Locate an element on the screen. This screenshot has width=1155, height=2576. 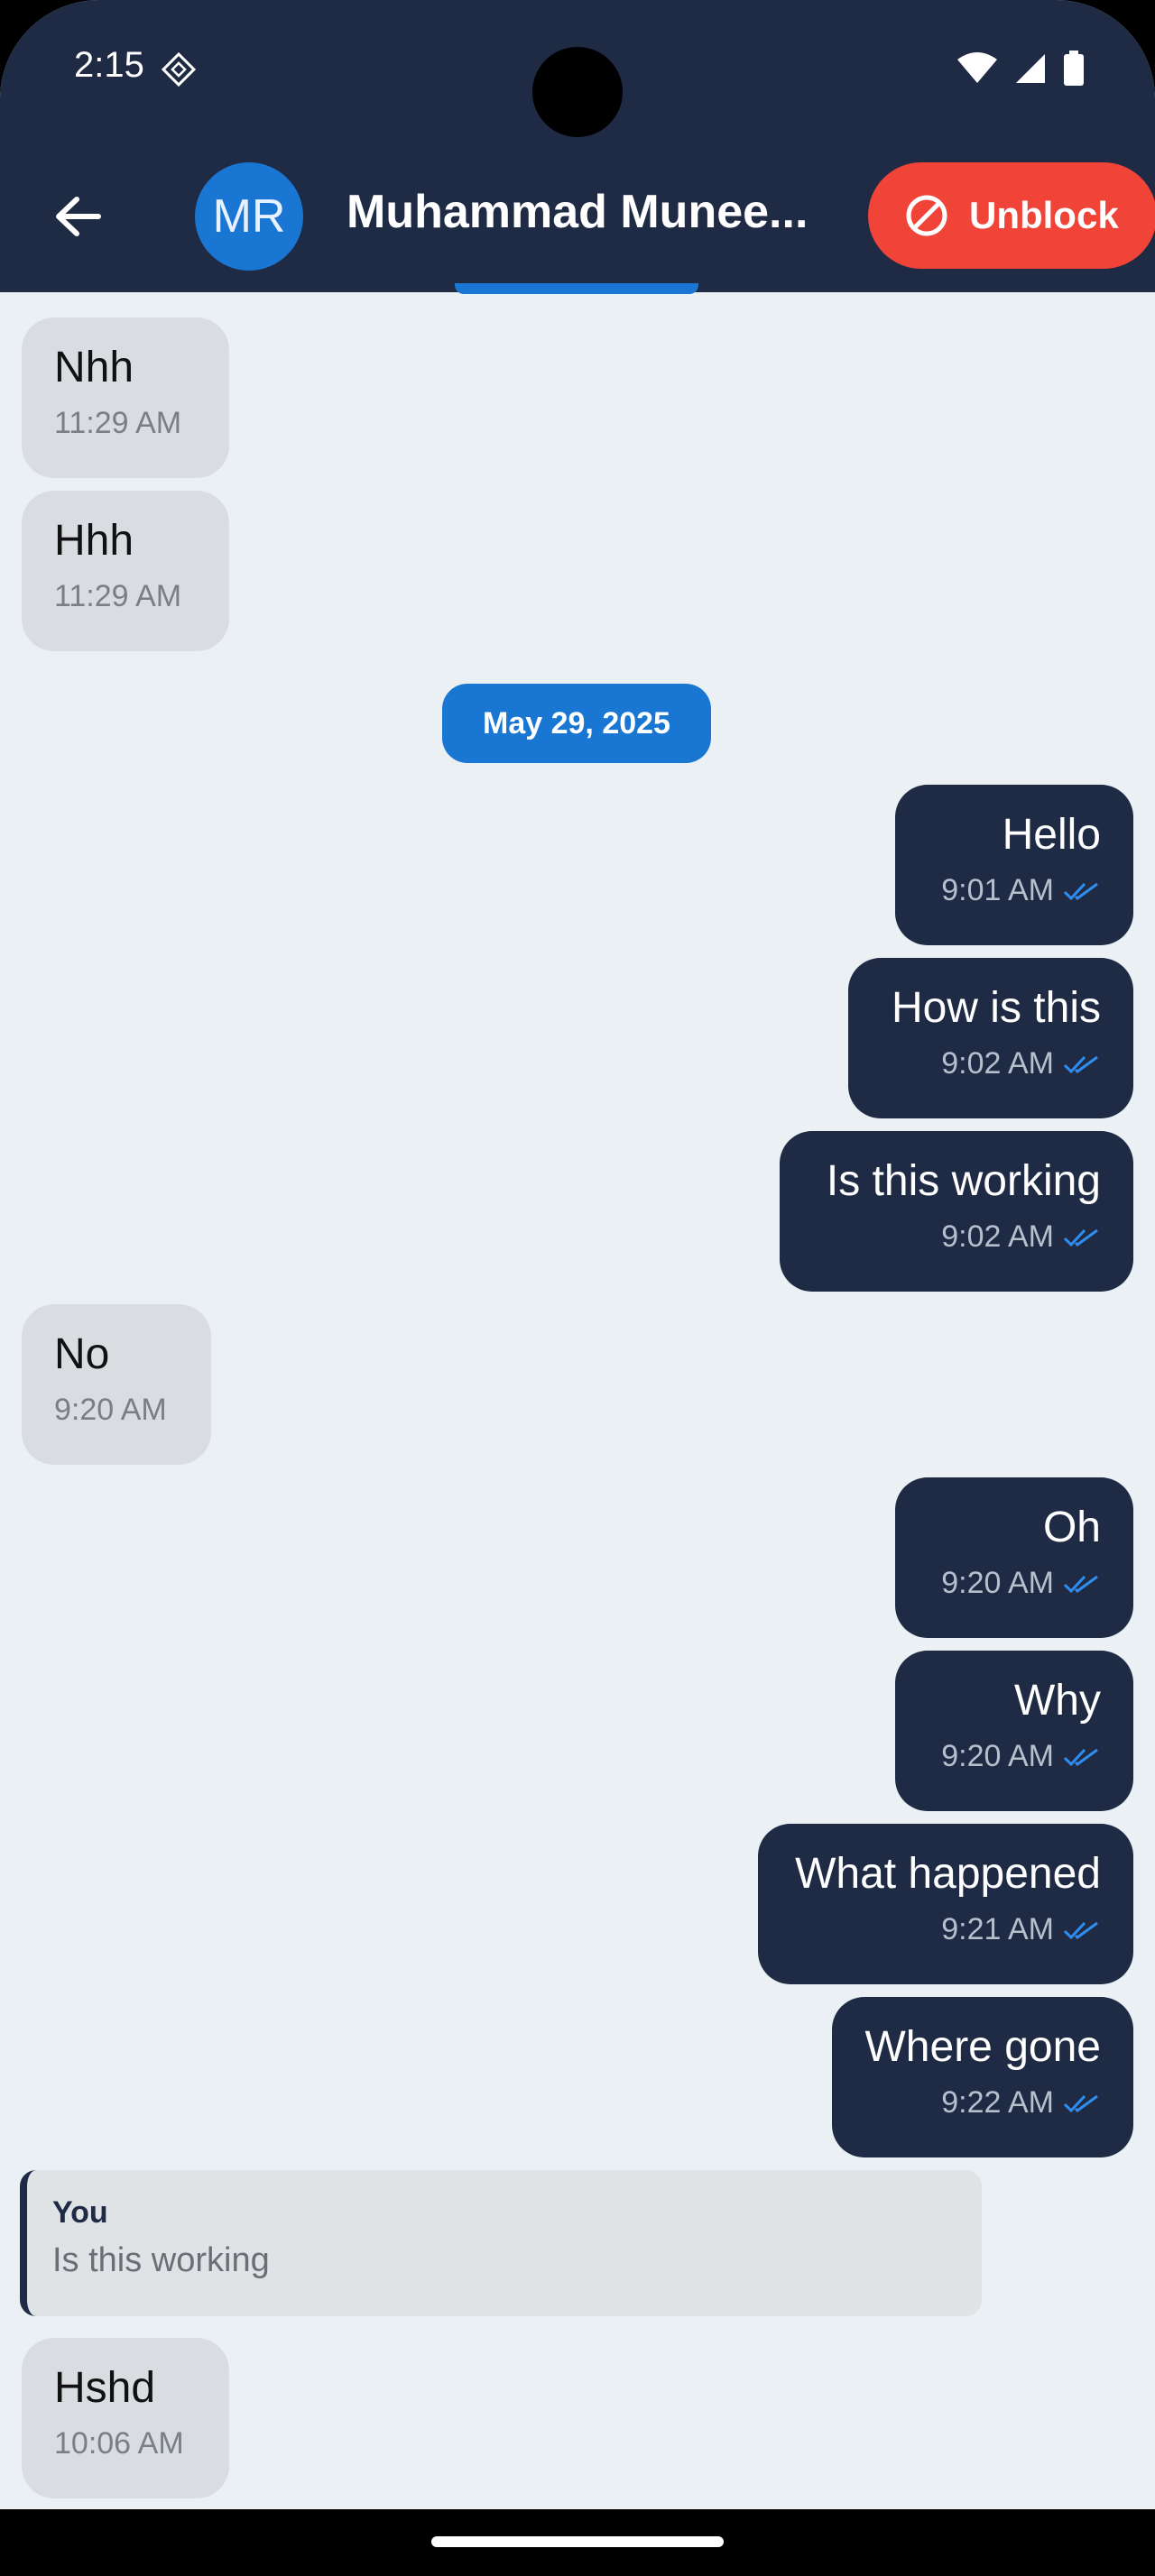
message-bubble-outgoing: What happened 9:21 AM is located at coordinates (945, 1904).